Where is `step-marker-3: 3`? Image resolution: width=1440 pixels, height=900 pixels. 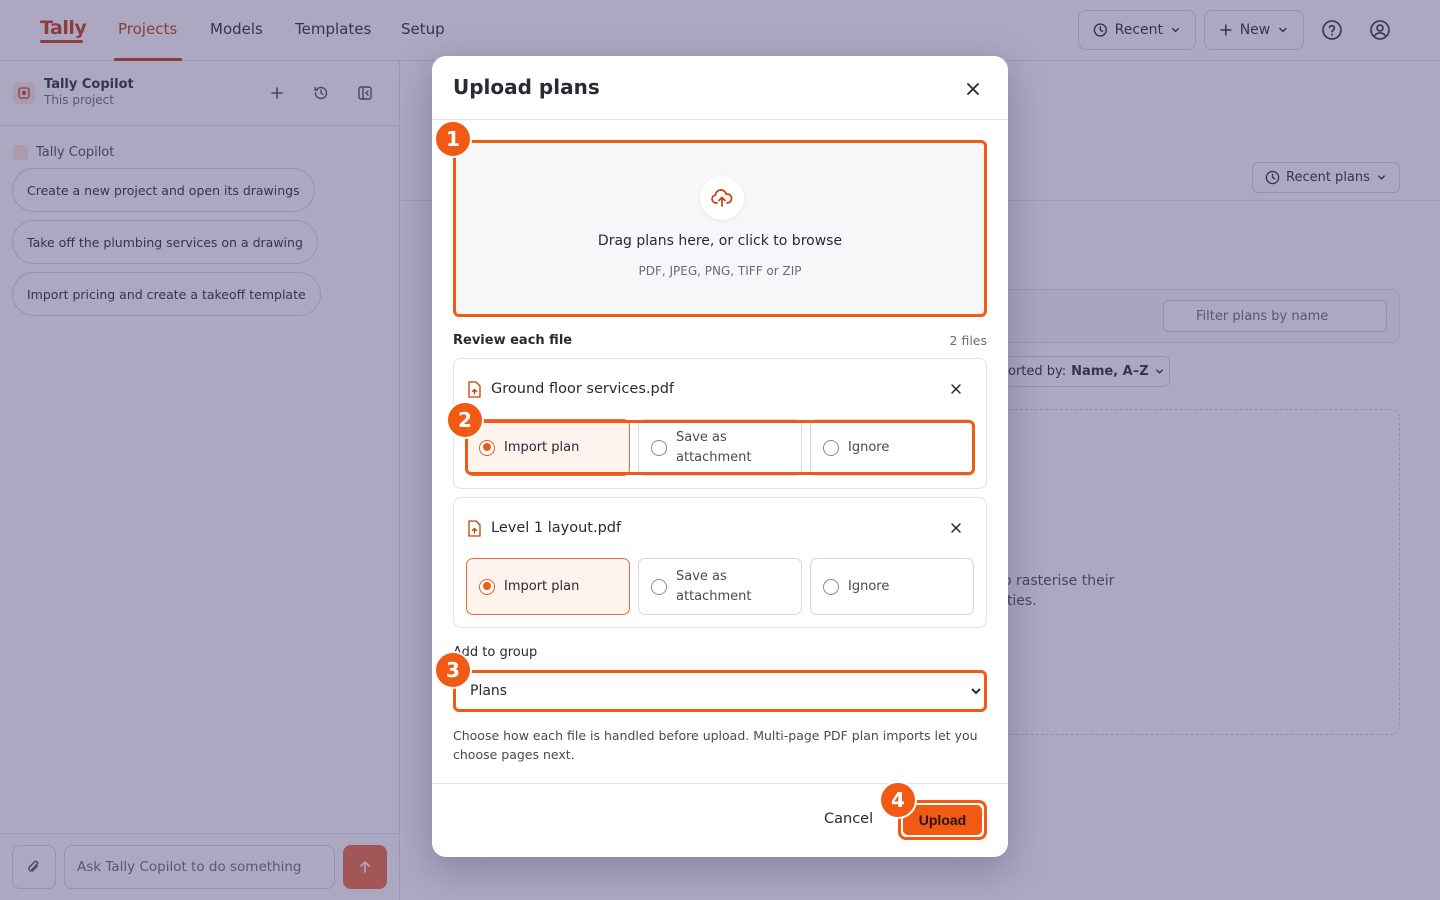 step-marker-3: 3 is located at coordinates (453, 670).